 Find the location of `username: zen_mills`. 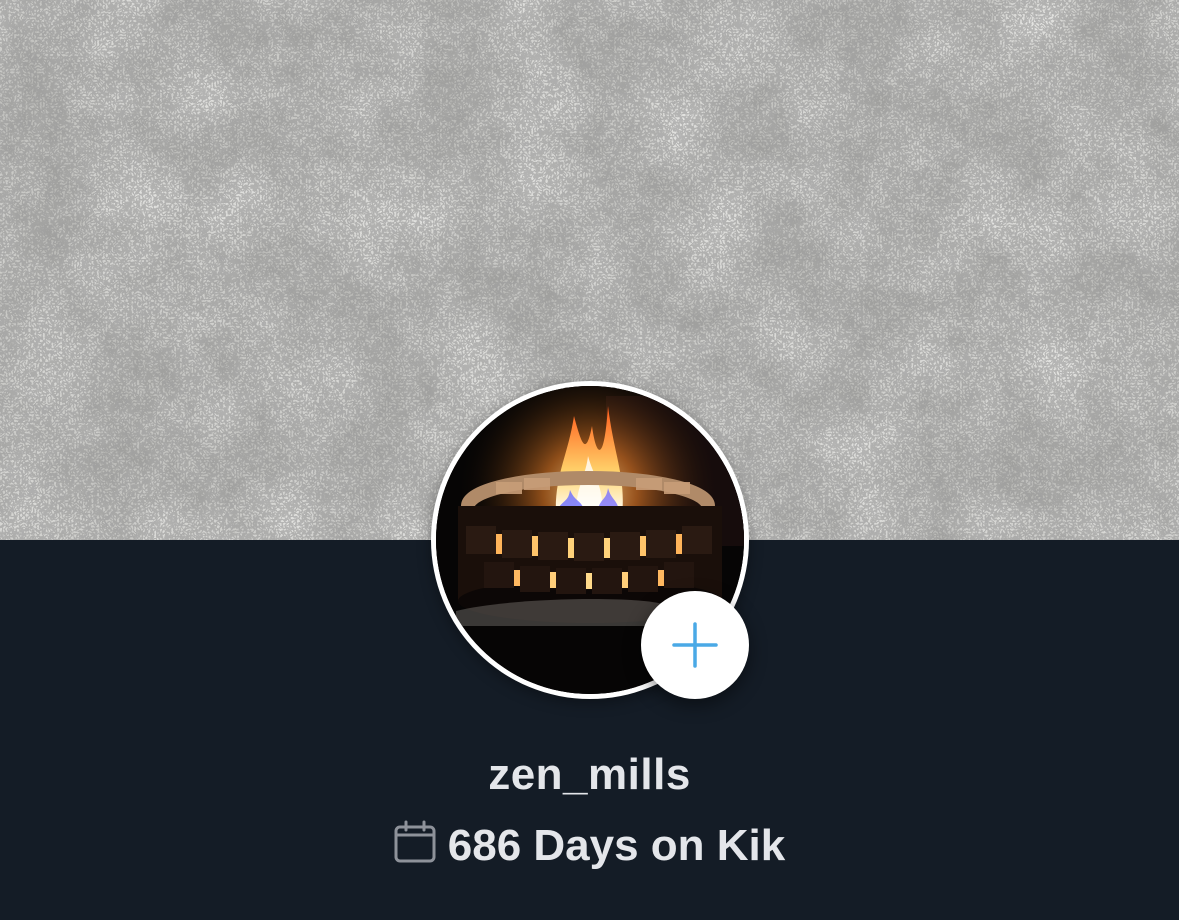

username: zen_mills is located at coordinates (589, 774).